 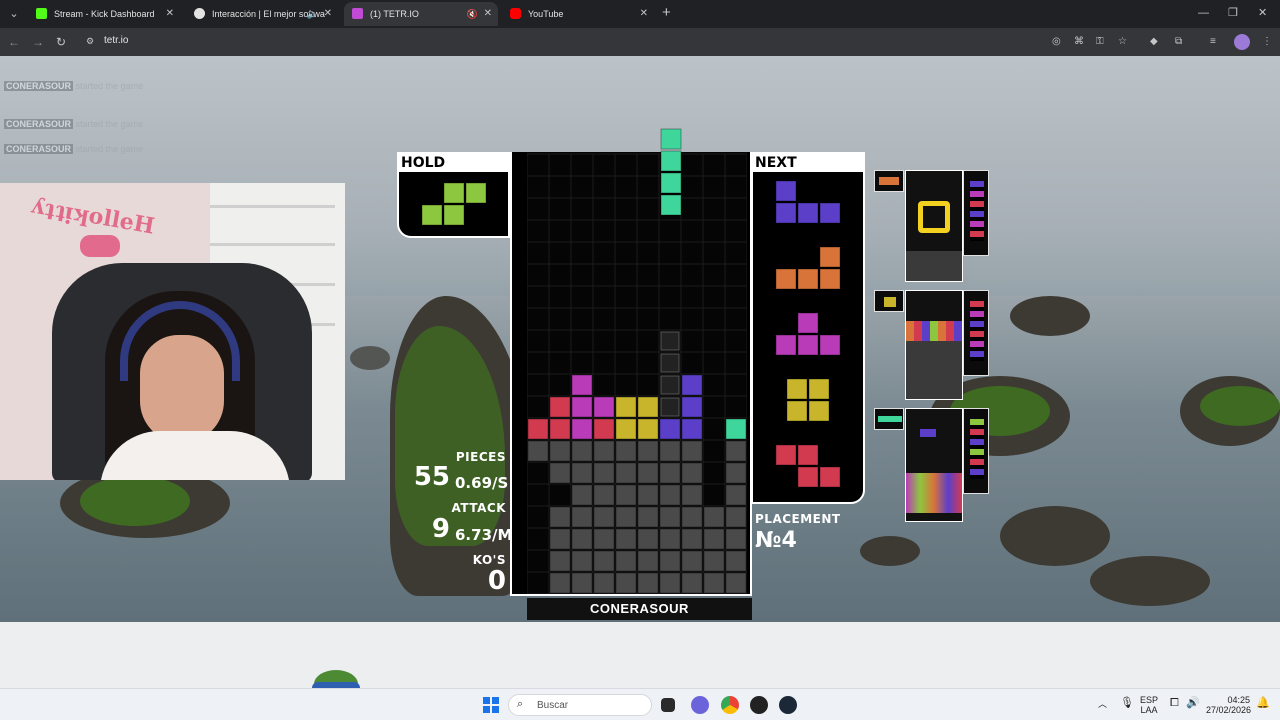 I want to click on hold-panel: HOLD, so click(x=453, y=195).